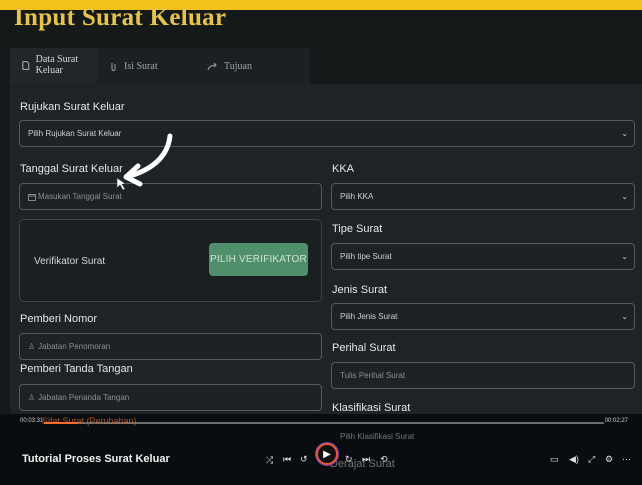 The height and width of the screenshot is (485, 642). Describe the element at coordinates (626, 459) in the screenshot. I see `more-icon: ⋯` at that location.